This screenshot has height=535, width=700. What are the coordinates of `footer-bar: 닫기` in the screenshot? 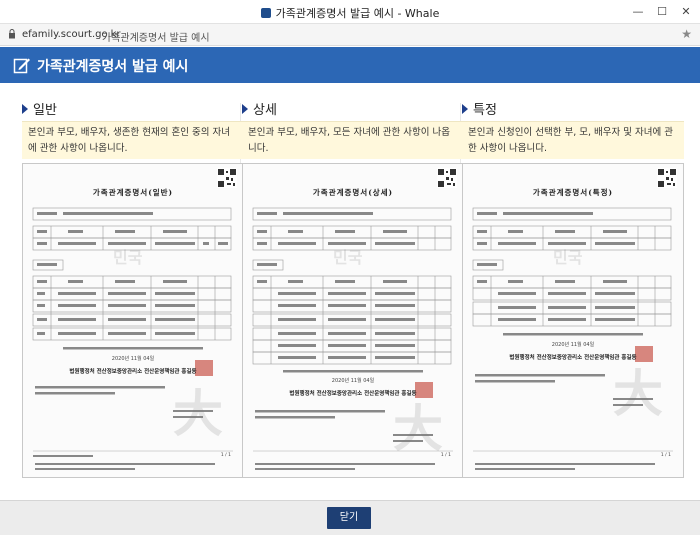 It's located at (350, 517).